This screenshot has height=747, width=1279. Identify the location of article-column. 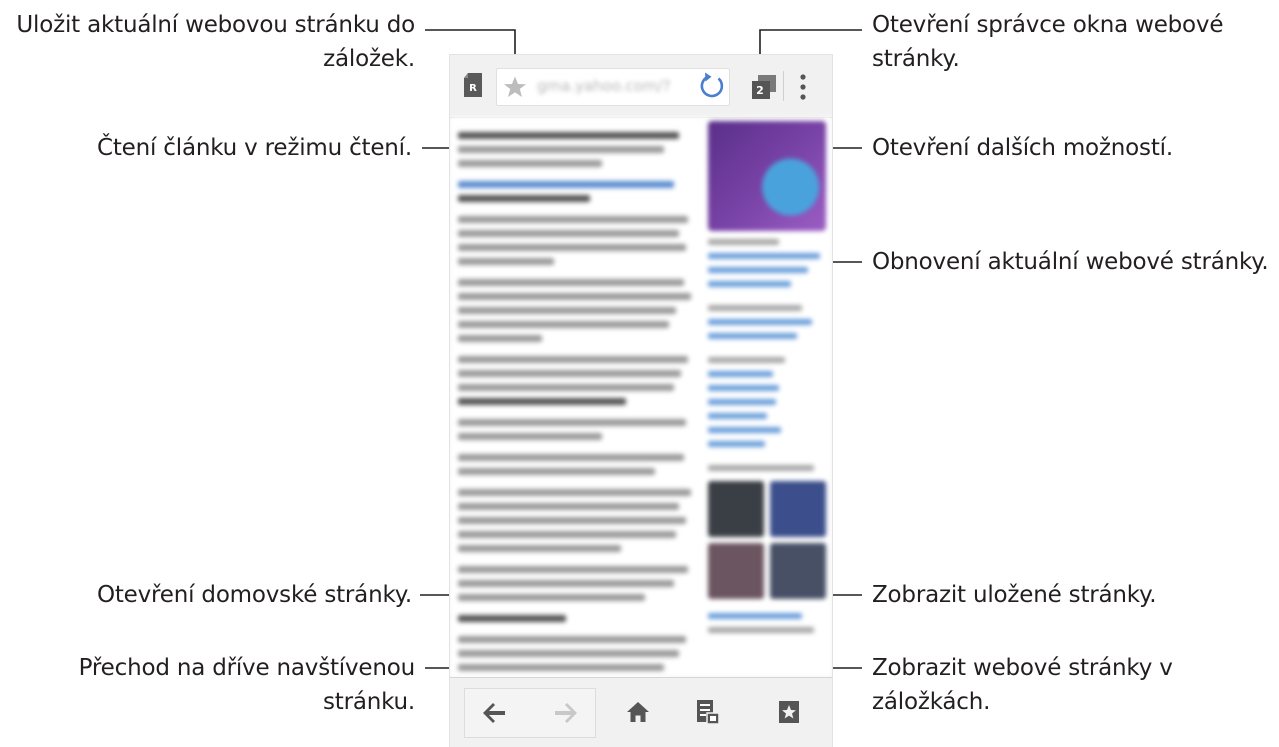
(578, 401).